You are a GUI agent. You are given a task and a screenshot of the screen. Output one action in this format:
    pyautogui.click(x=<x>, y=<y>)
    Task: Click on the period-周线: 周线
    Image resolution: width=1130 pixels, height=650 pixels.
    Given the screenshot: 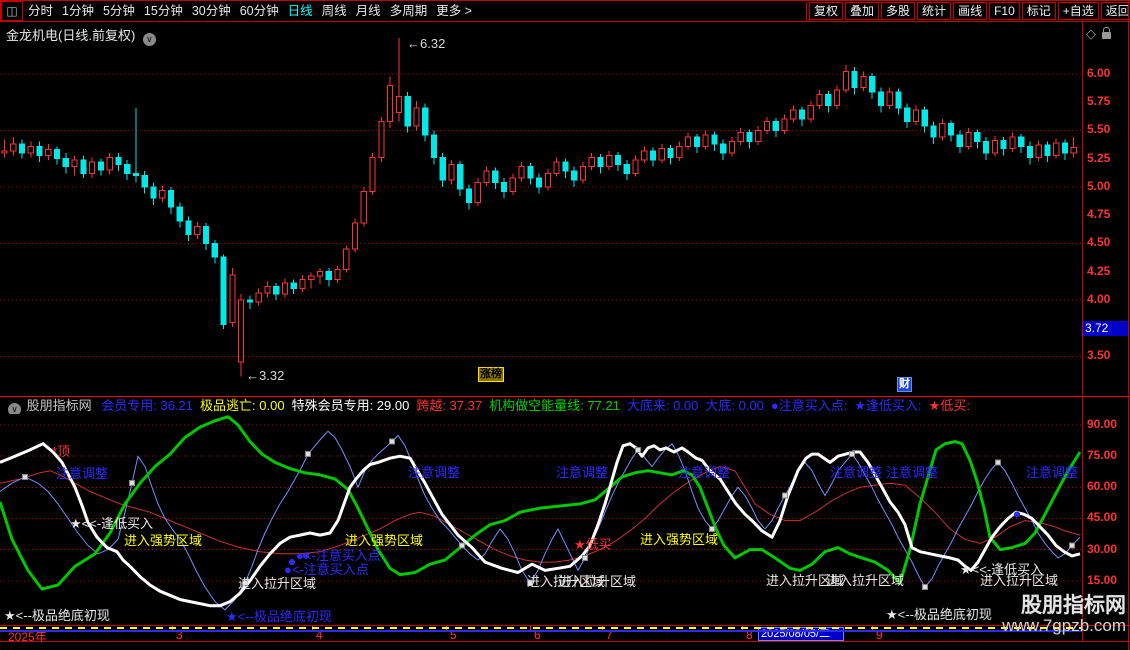 What is the action you would take?
    pyautogui.click(x=334, y=11)
    